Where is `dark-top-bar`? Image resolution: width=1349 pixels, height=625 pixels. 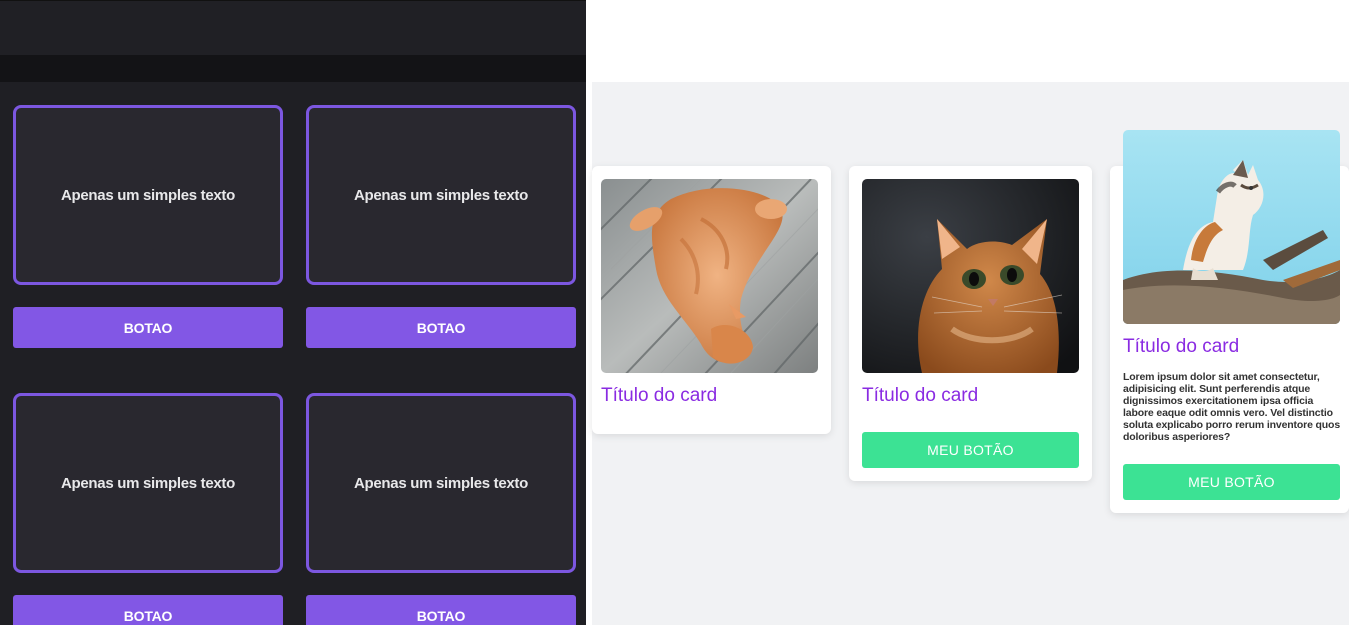
dark-top-bar is located at coordinates (293, 27).